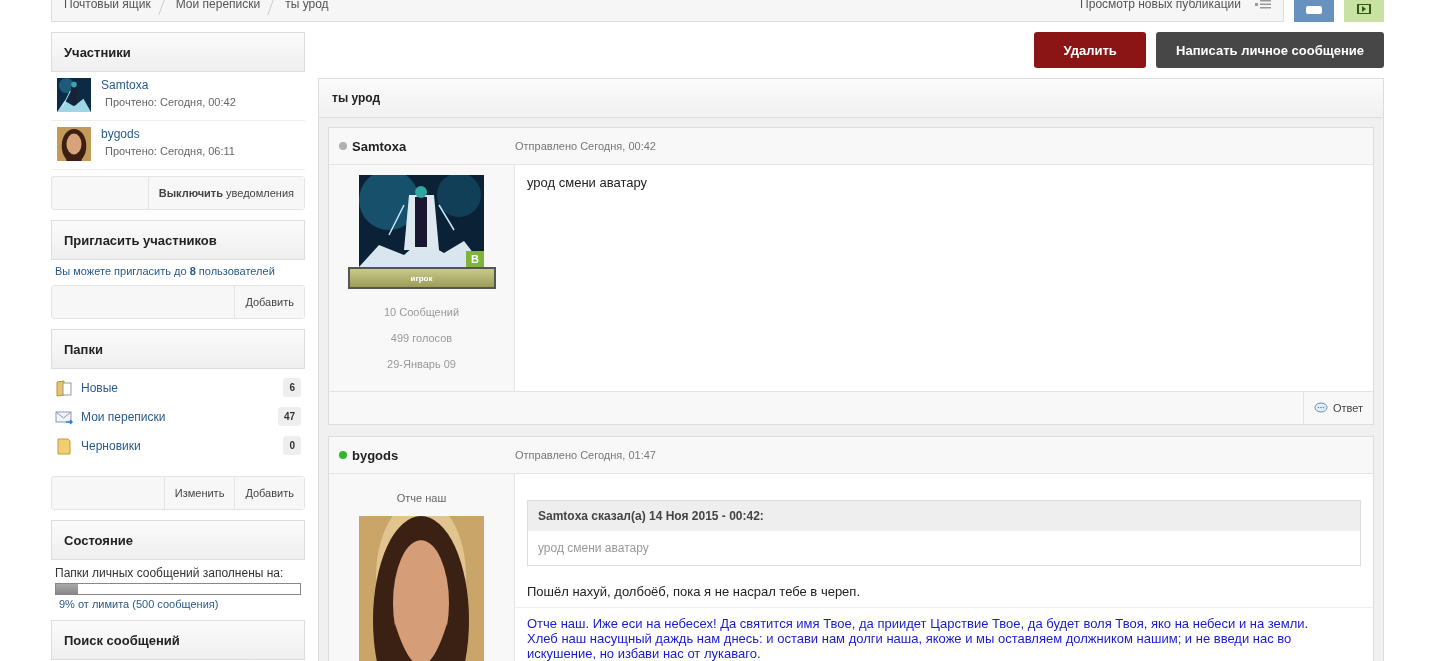 Image resolution: width=1431 pixels, height=661 pixels. I want to click on read-time: Прочтено: Сегодня, 00:42, so click(170, 102).